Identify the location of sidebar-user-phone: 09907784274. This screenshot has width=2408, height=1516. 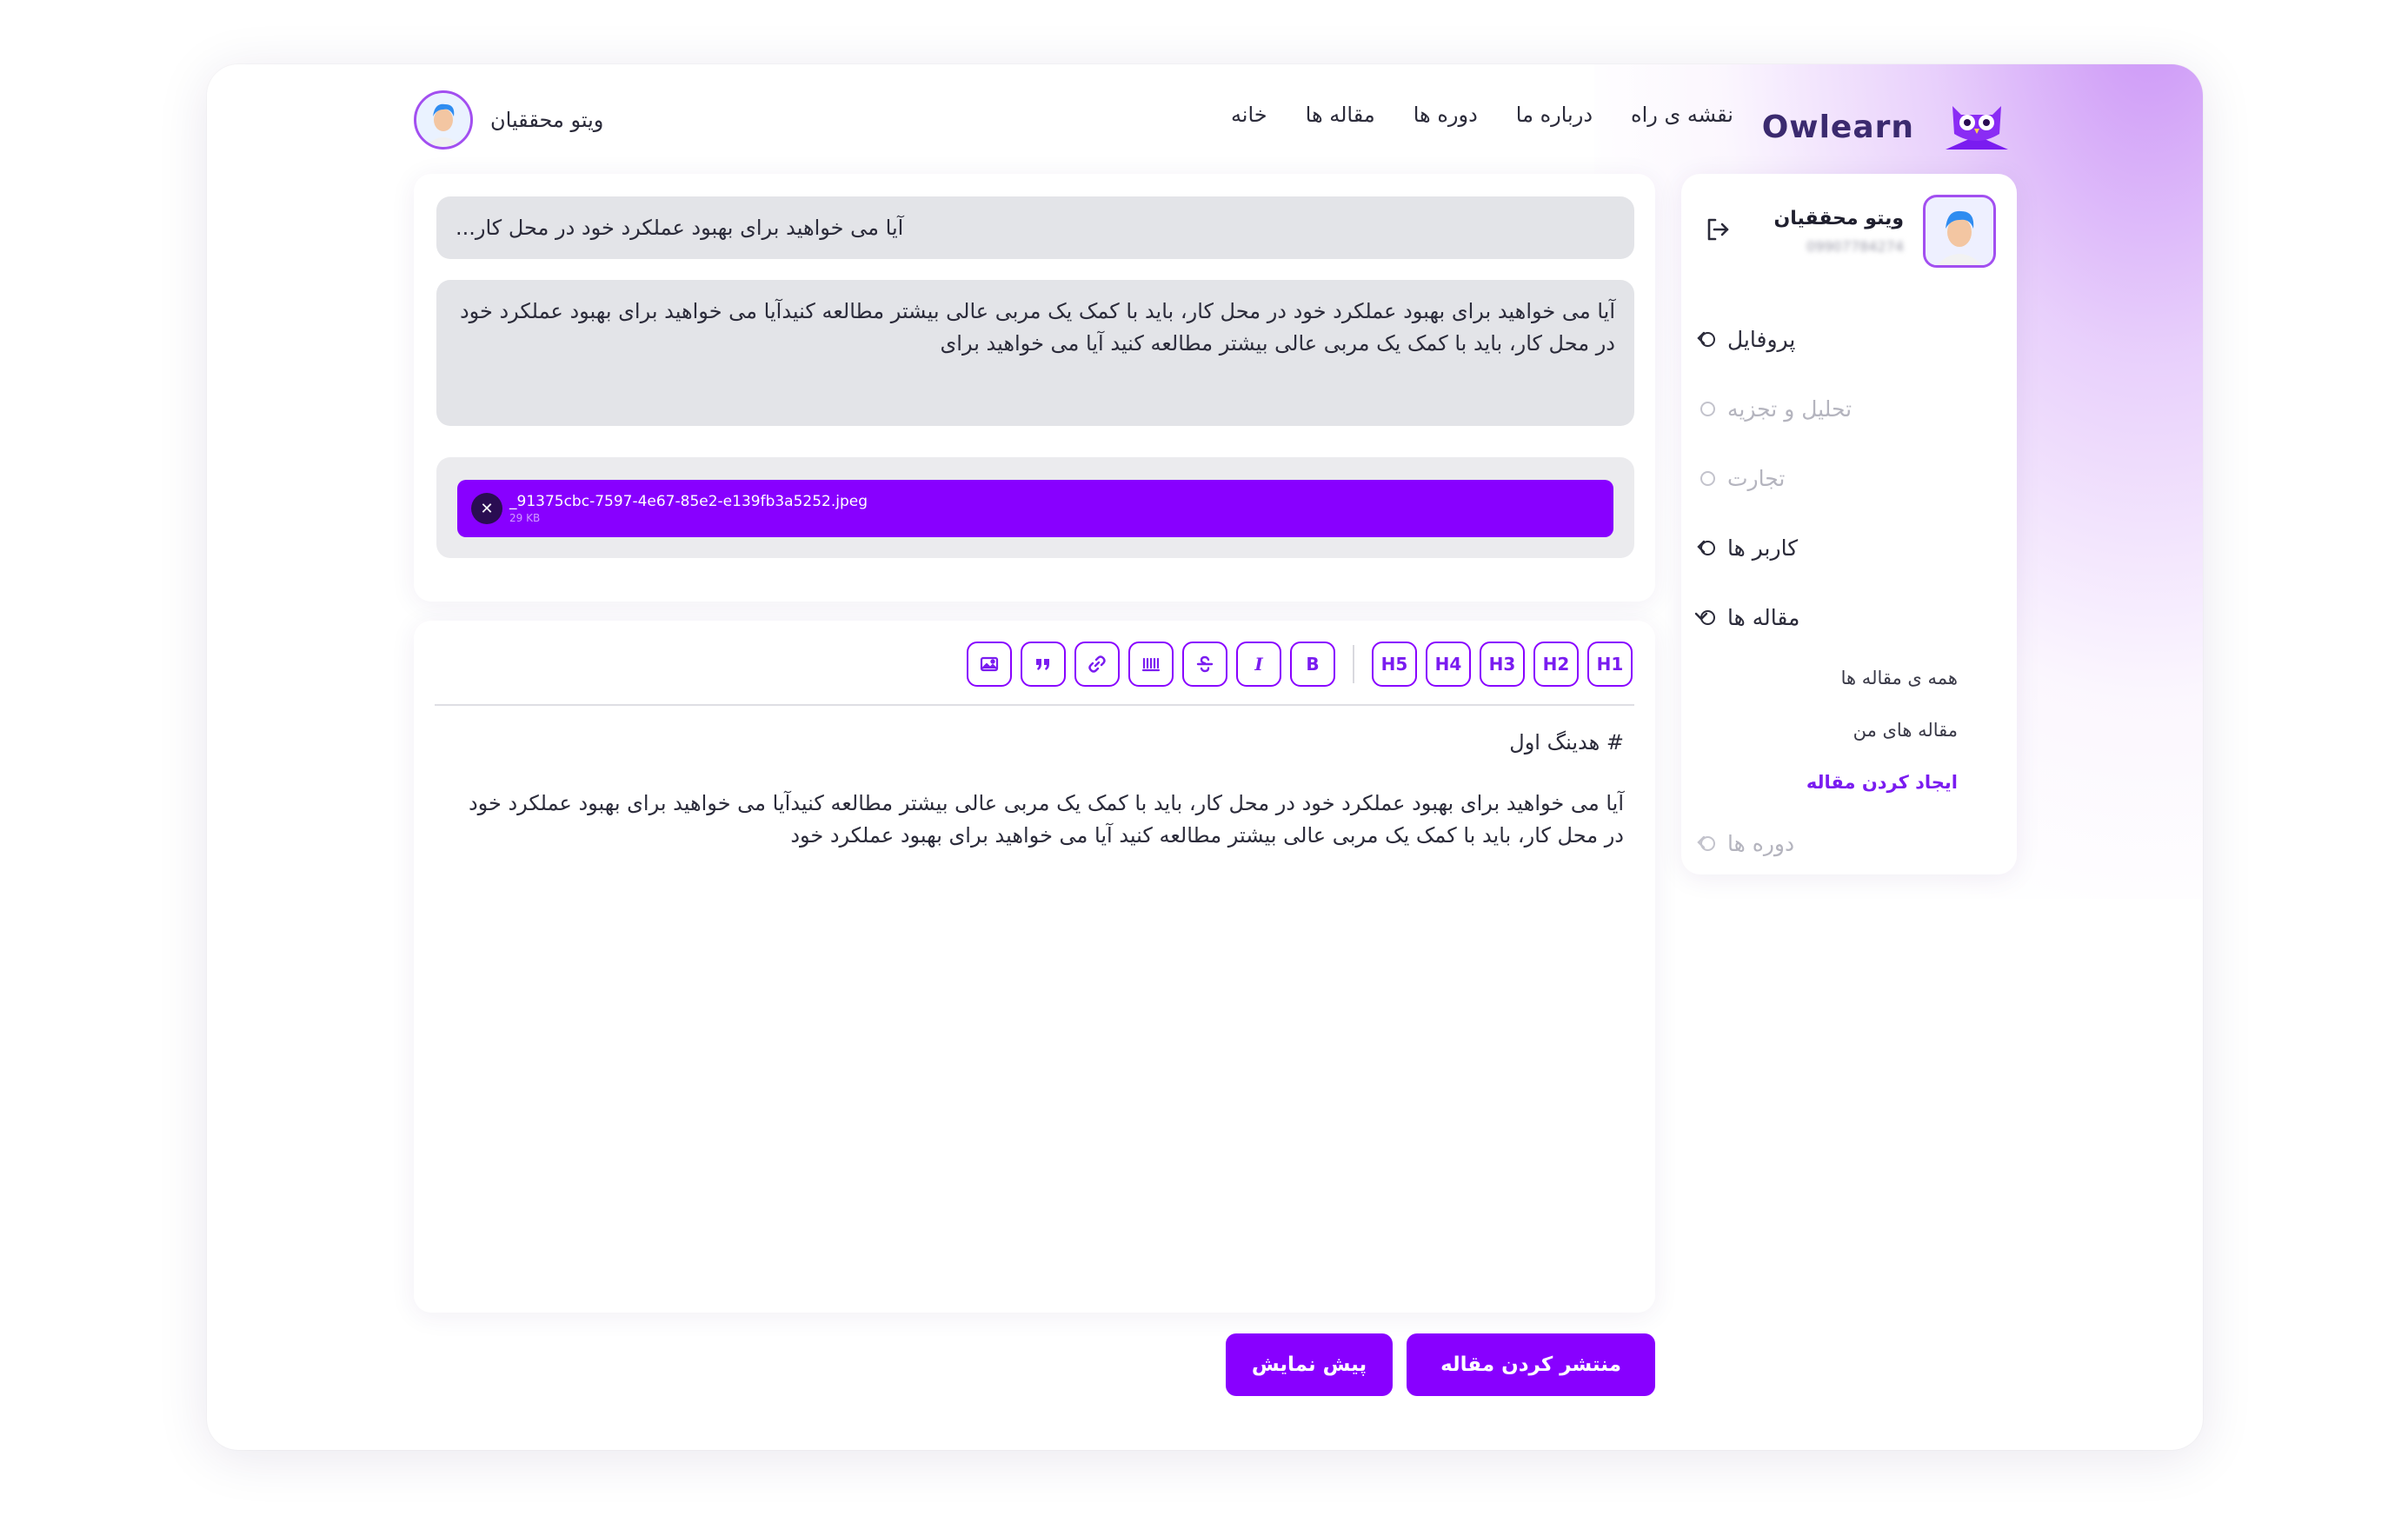
(1855, 246).